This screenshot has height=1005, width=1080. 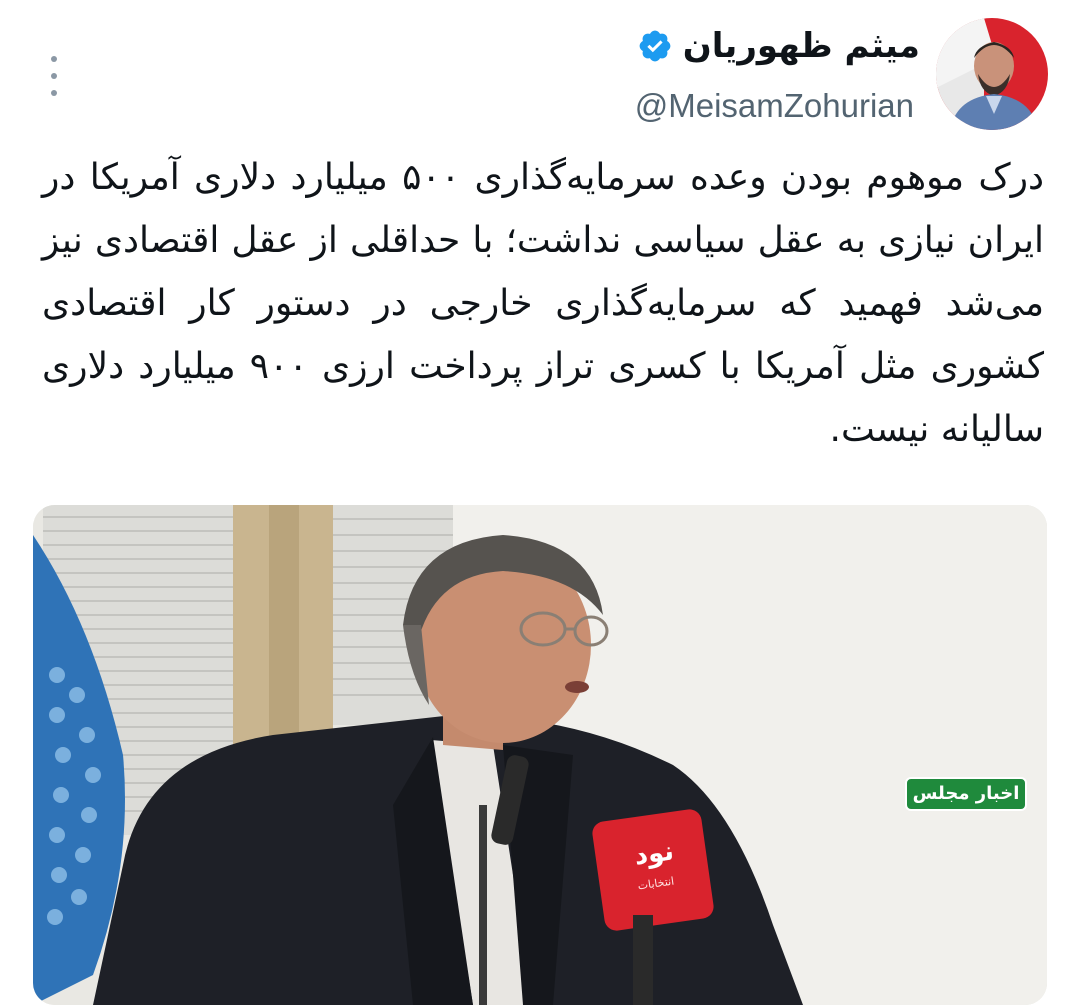 I want to click on author-name-row: میثم ظهوریان, so click(x=778, y=46).